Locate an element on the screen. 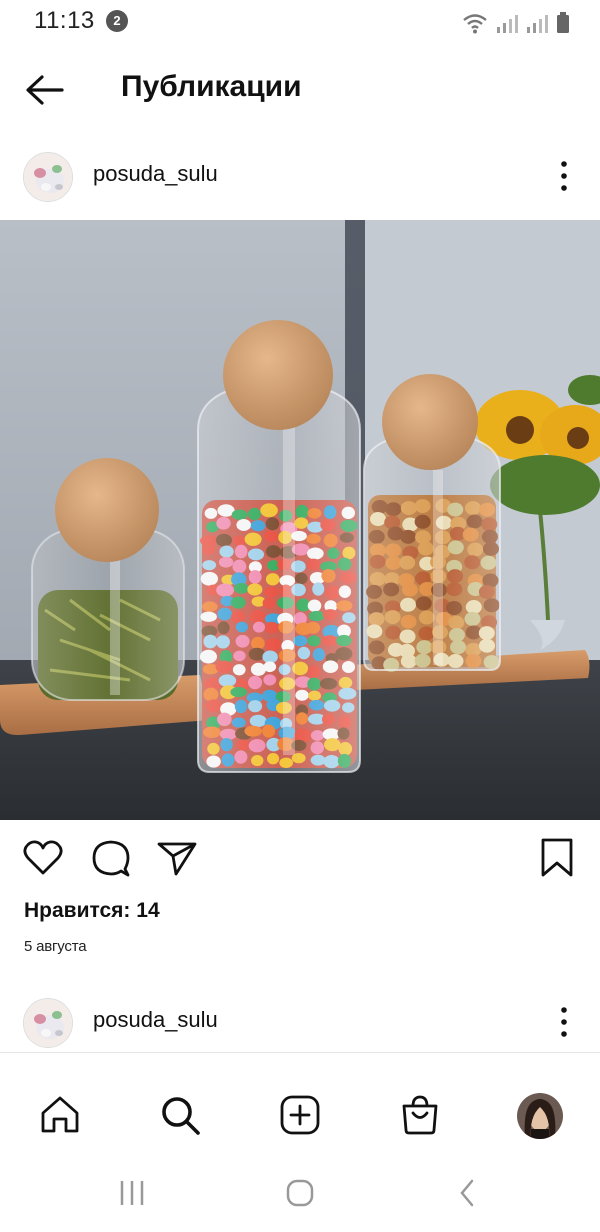  paper-plane-icon is located at coordinates (177, 859).